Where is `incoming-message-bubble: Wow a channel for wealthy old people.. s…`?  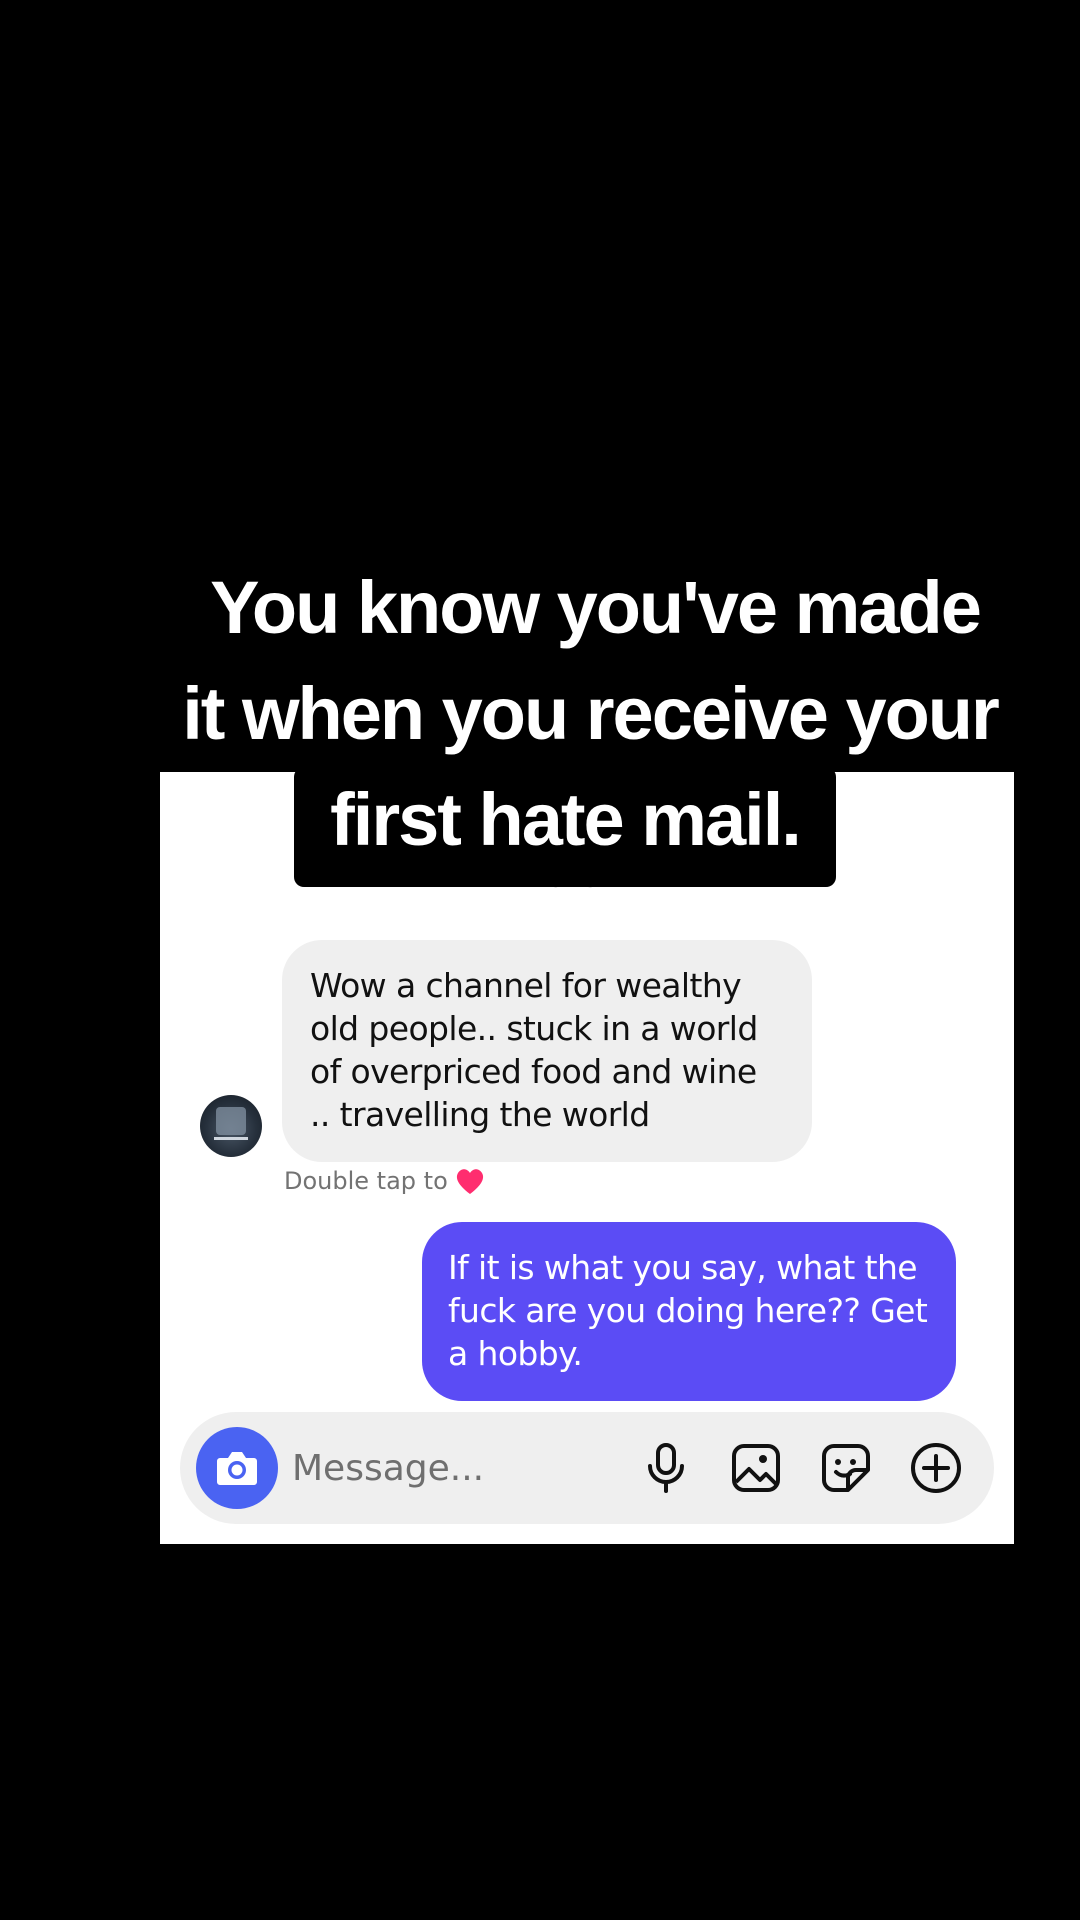
incoming-message-bubble: Wow a channel for wealthy old people.. s… is located at coordinates (547, 1051).